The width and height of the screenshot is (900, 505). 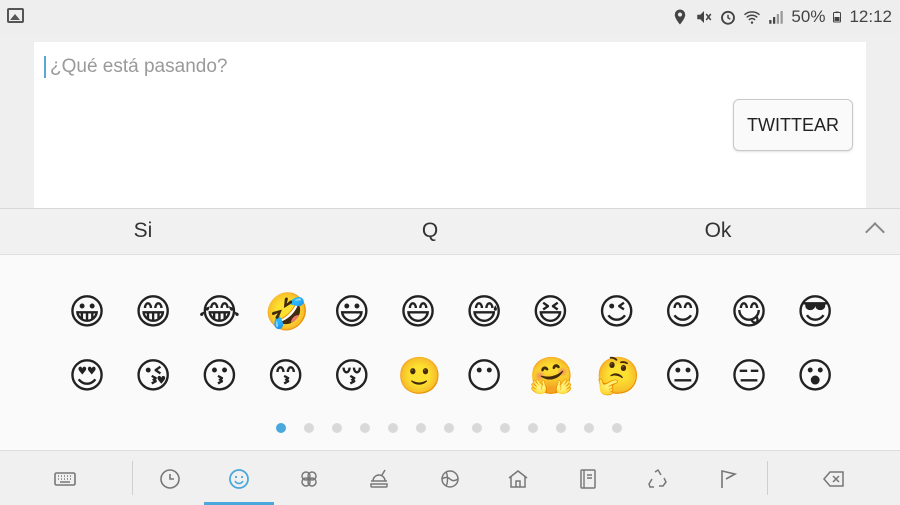 I want to click on gallery-icon, so click(x=15, y=15).